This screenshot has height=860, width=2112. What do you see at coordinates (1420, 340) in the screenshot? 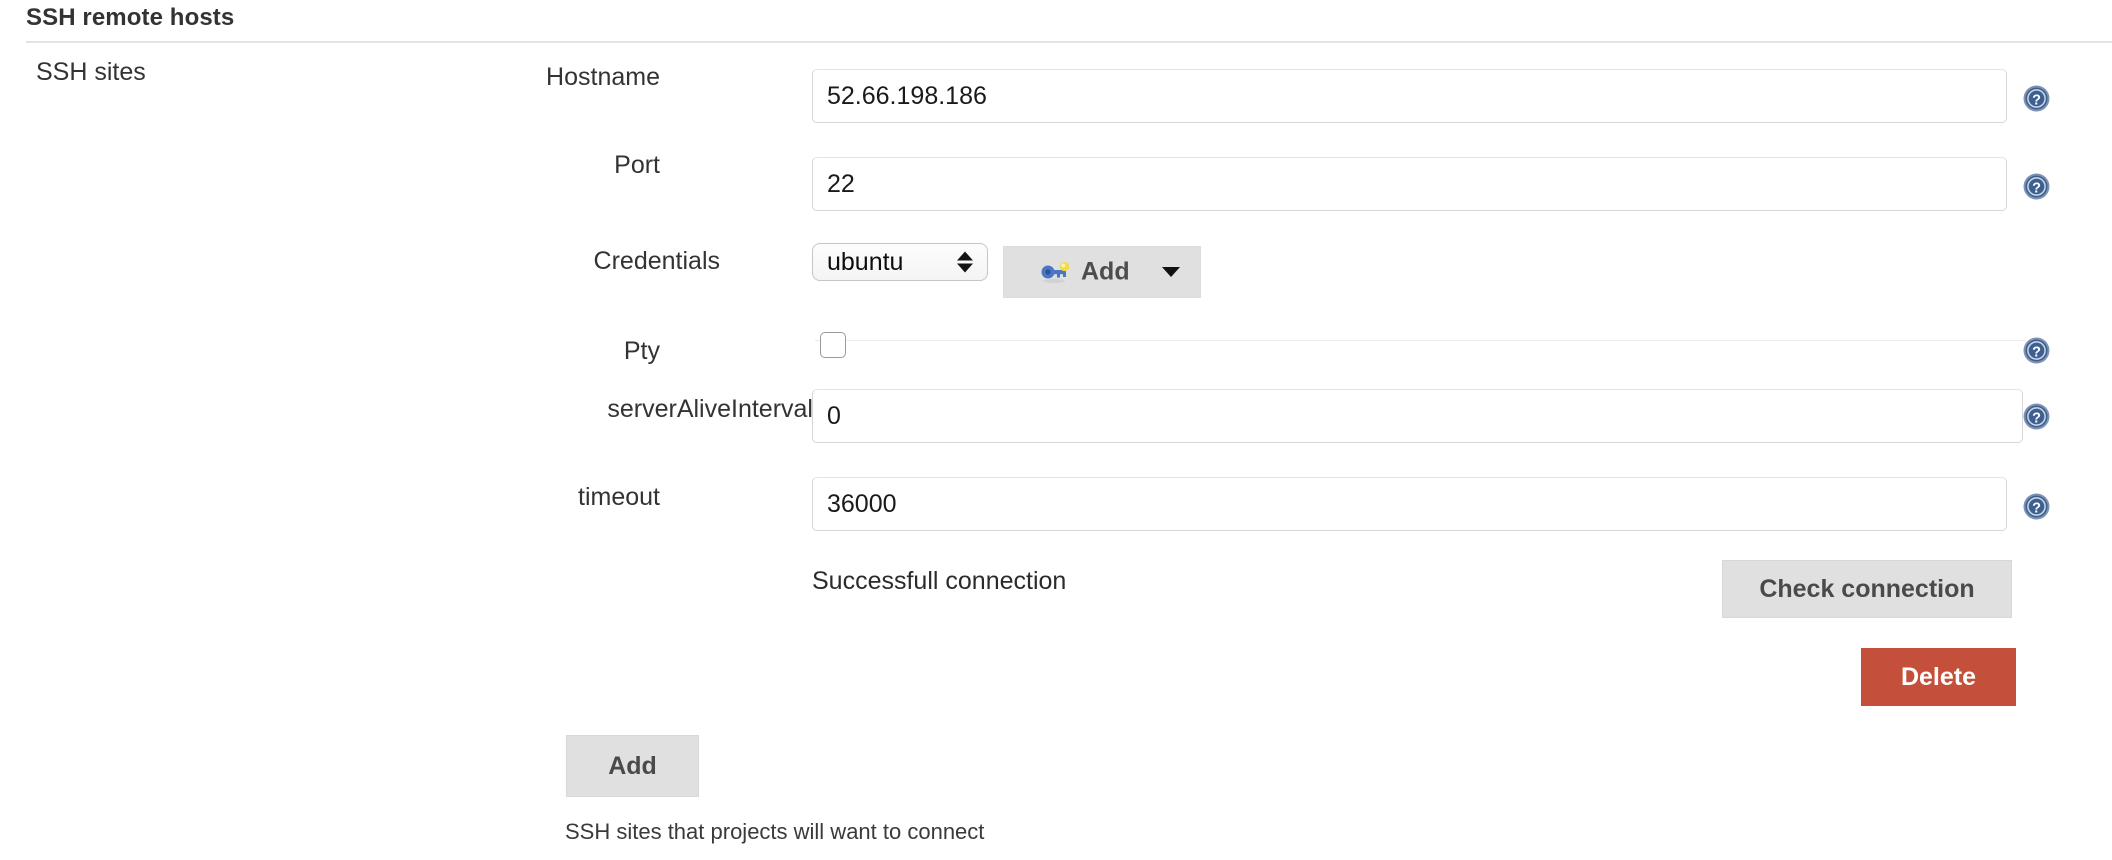
I see `pty-row-divider` at bounding box center [1420, 340].